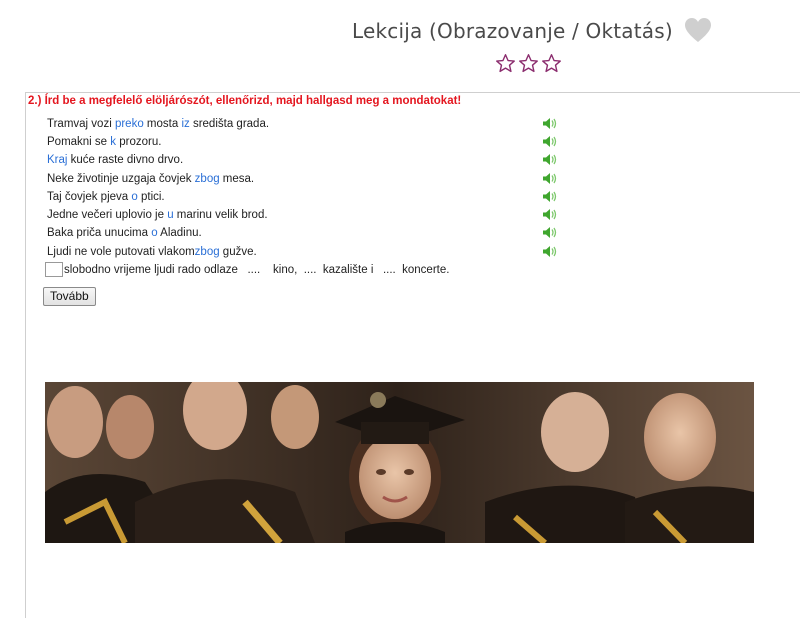  What do you see at coordinates (69, 296) in the screenshot?
I see `next-button: Tovább` at bounding box center [69, 296].